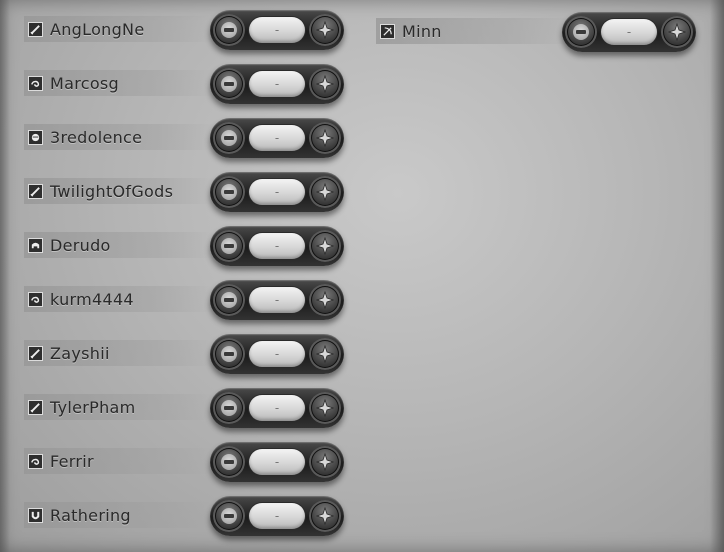 Image resolution: width=724 pixels, height=552 pixels. I want to click on player-name: Minn, so click(422, 31).